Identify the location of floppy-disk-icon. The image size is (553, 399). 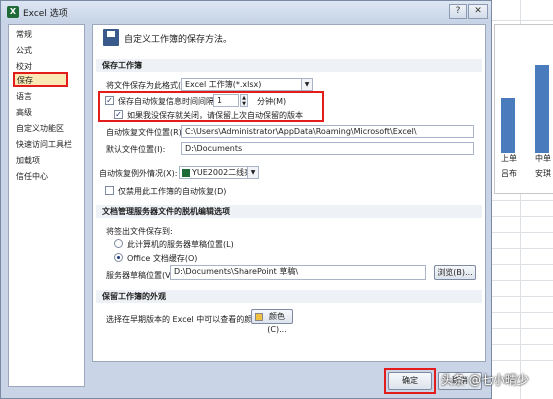
(111, 37).